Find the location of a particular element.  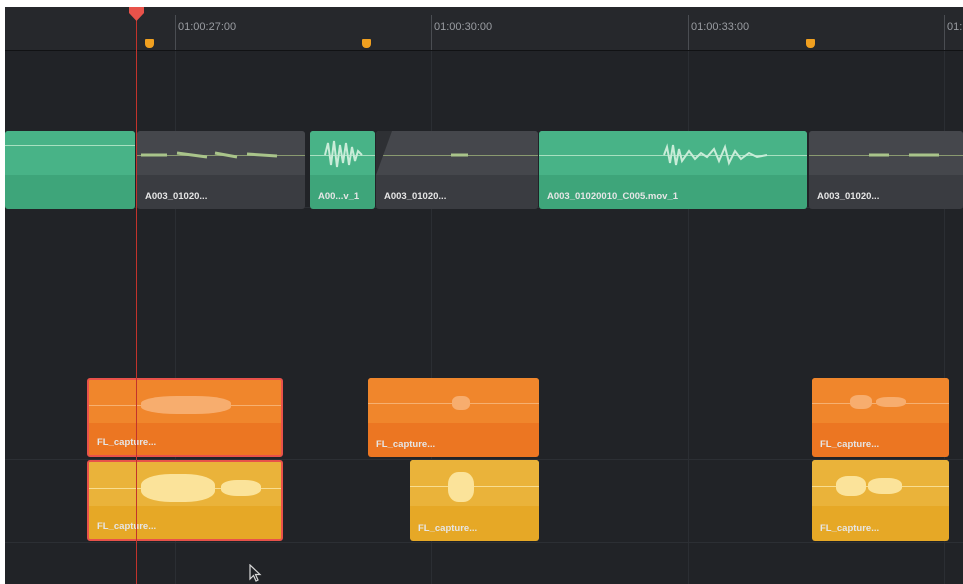

mouse-pointer-icon is located at coordinates (255, 573).